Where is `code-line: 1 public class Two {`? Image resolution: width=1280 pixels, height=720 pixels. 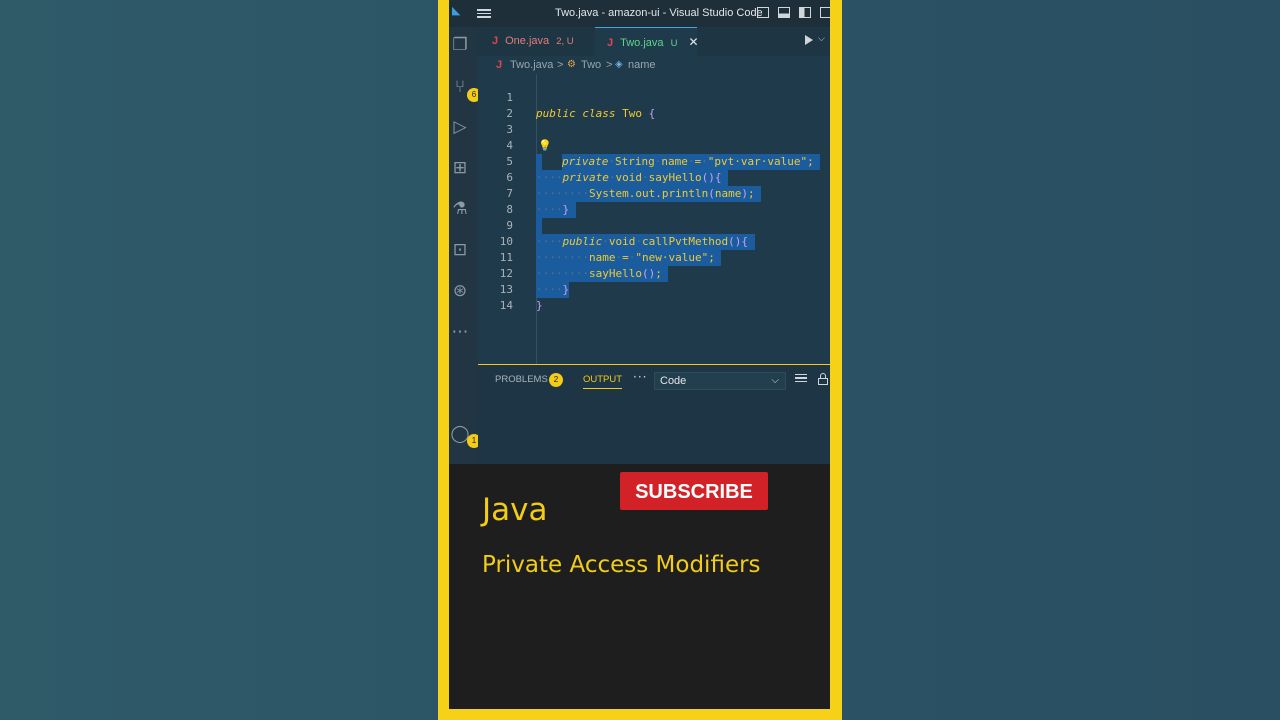 code-line: 1 public class Two { is located at coordinates (654, 97).